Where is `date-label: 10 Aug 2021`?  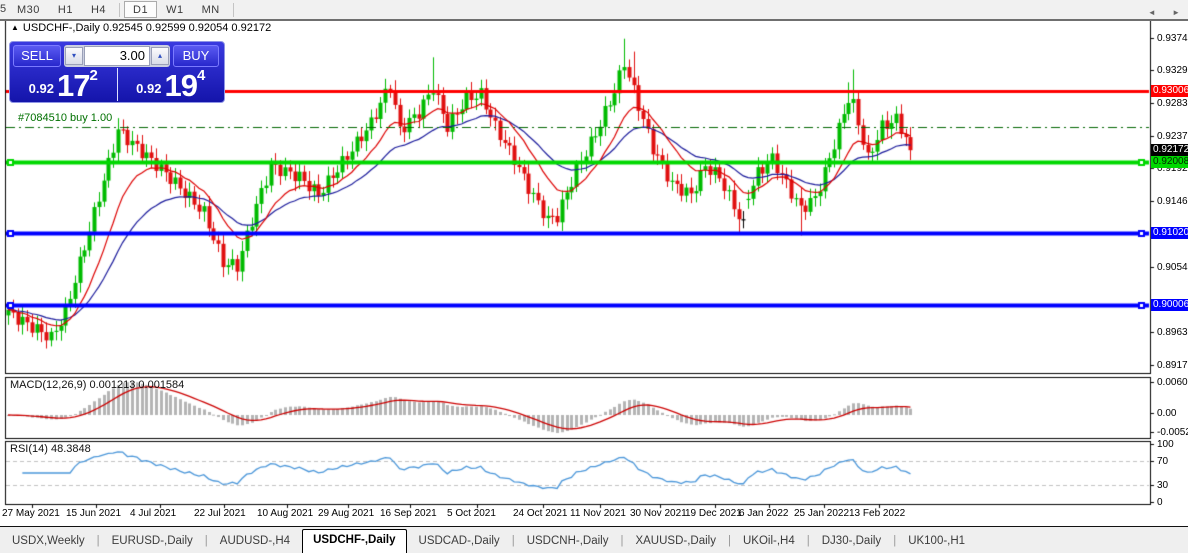
date-label: 10 Aug 2021 is located at coordinates (285, 513).